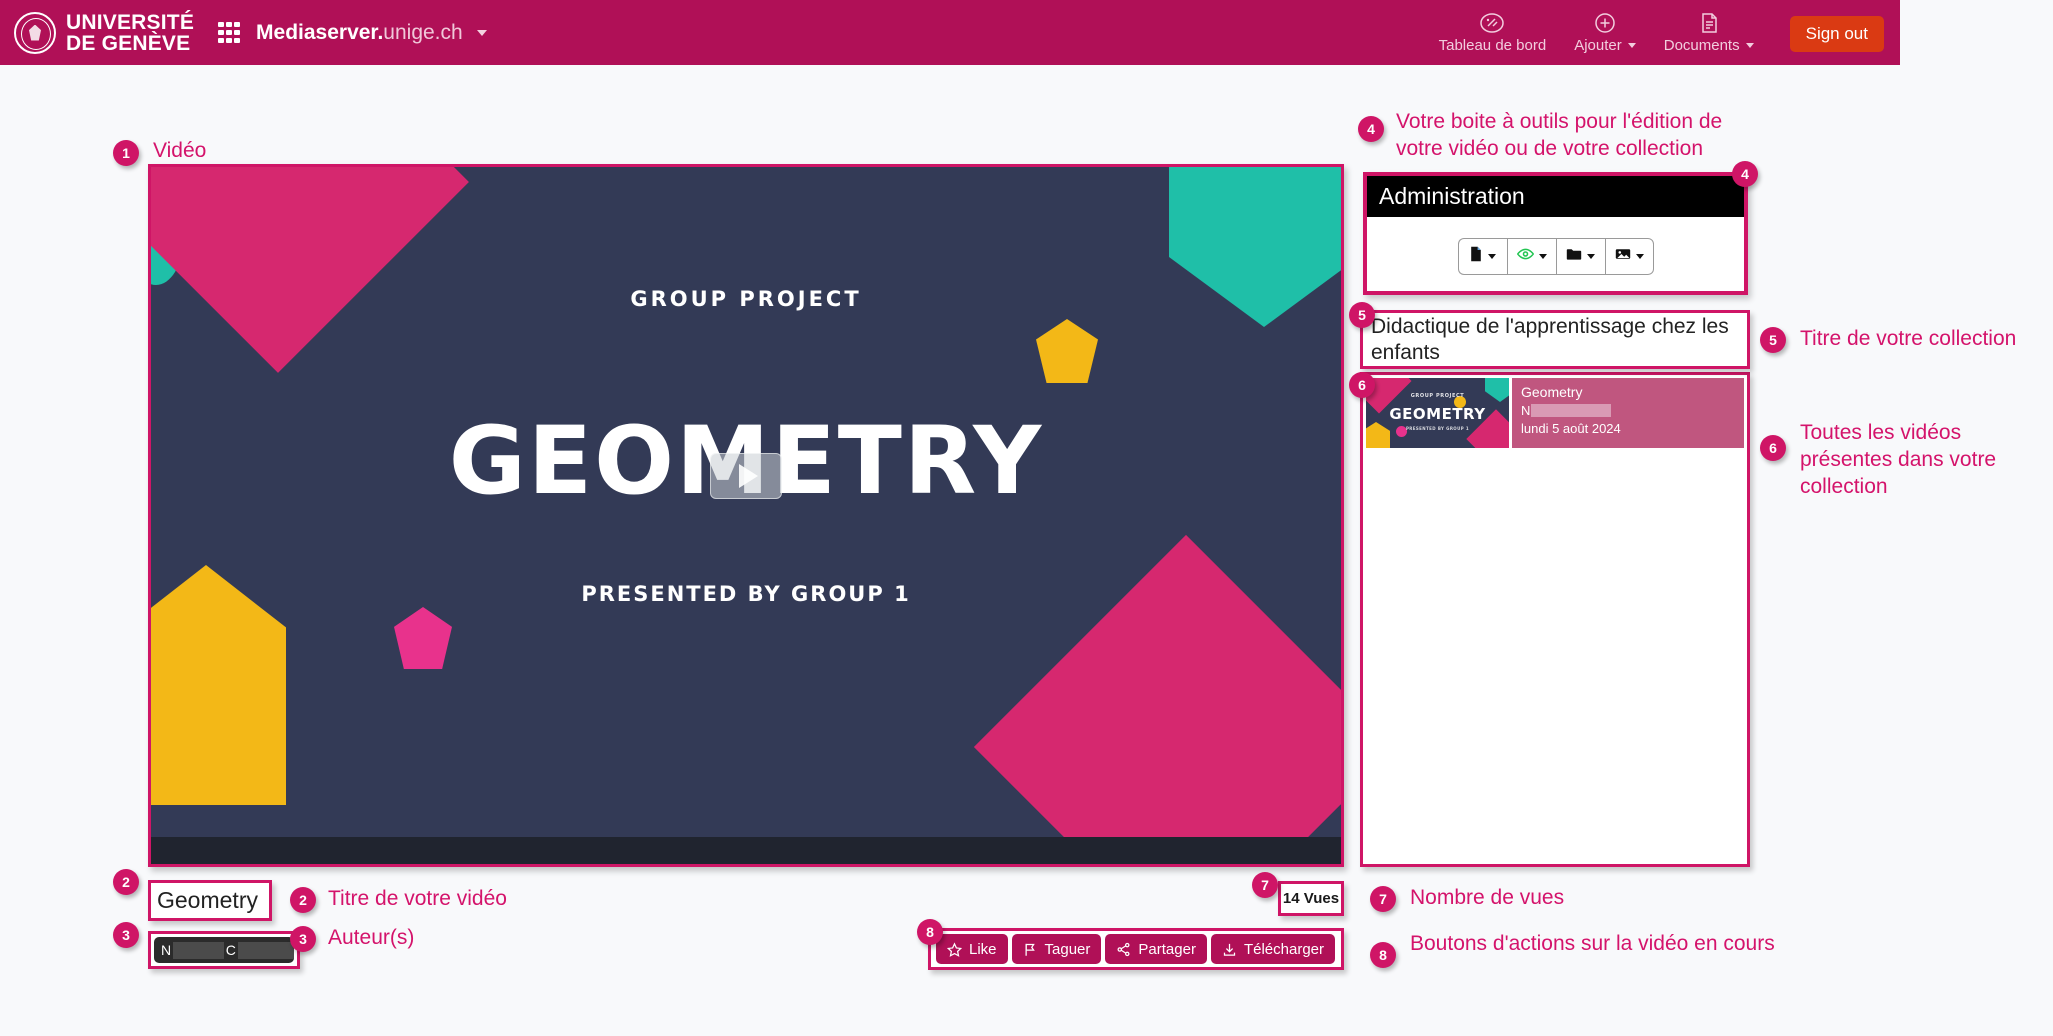 The height and width of the screenshot is (1036, 2053). What do you see at coordinates (166, 950) in the screenshot?
I see `author-initial-1: N` at bounding box center [166, 950].